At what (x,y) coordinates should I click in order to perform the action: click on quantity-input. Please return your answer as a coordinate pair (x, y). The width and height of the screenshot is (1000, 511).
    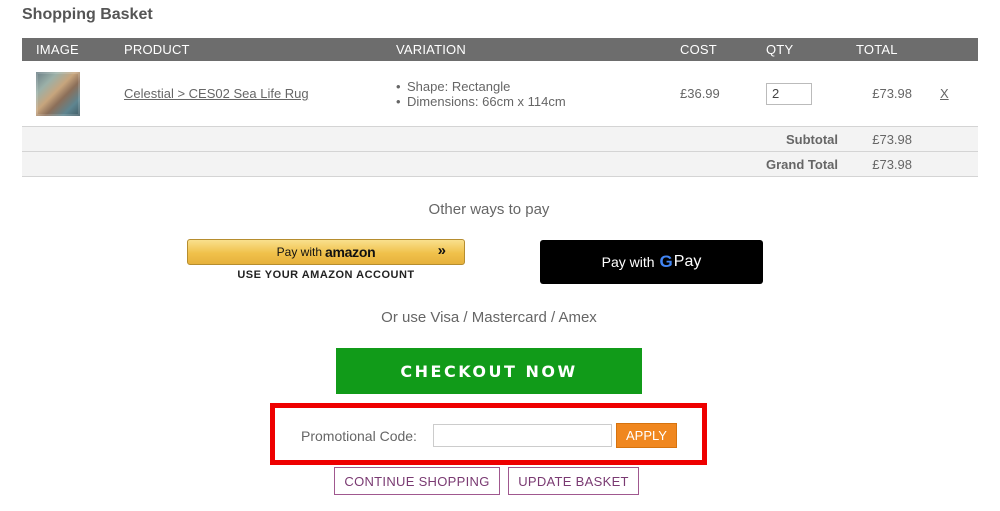
    Looking at the image, I should click on (789, 93).